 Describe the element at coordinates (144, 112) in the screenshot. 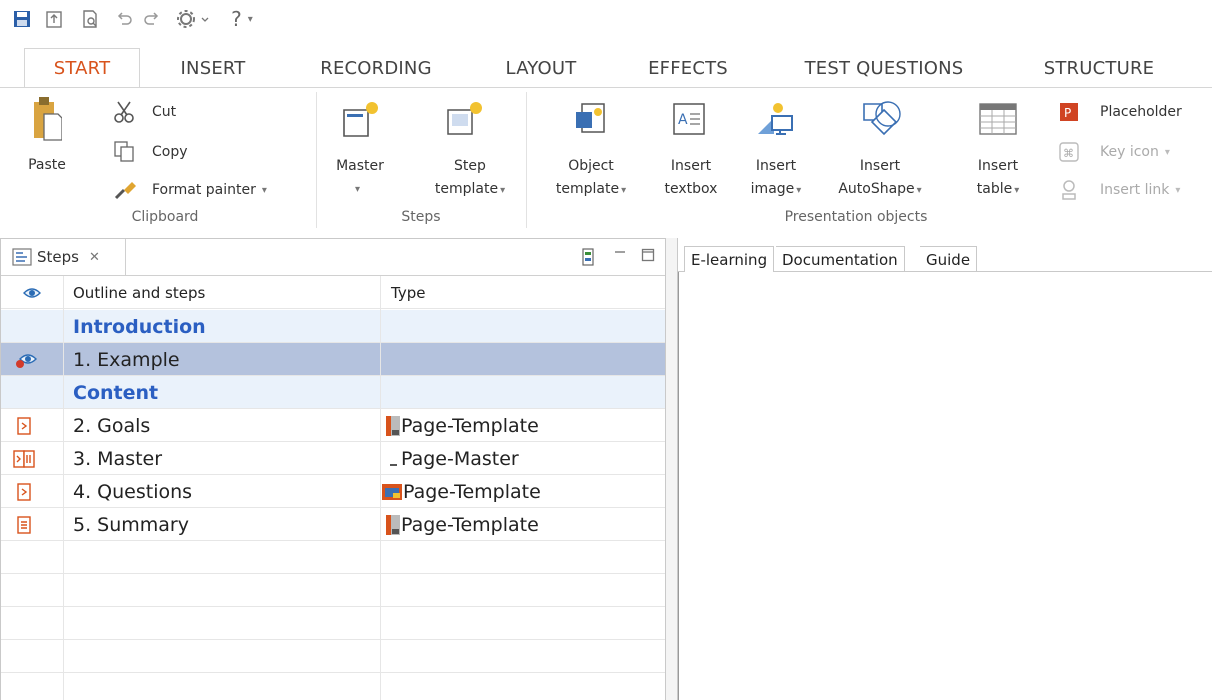

I see `cut-button: Cut` at that location.